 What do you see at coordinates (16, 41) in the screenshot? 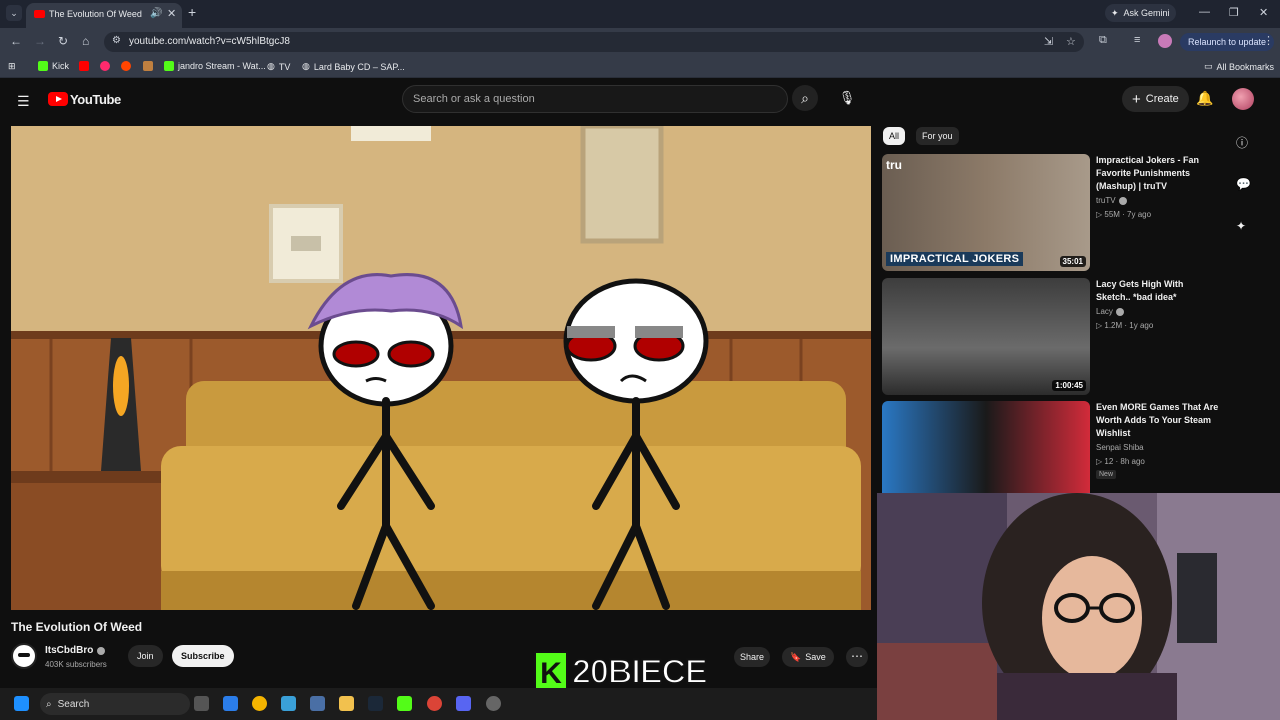
I see `back-arrow-icon: ←` at bounding box center [16, 41].